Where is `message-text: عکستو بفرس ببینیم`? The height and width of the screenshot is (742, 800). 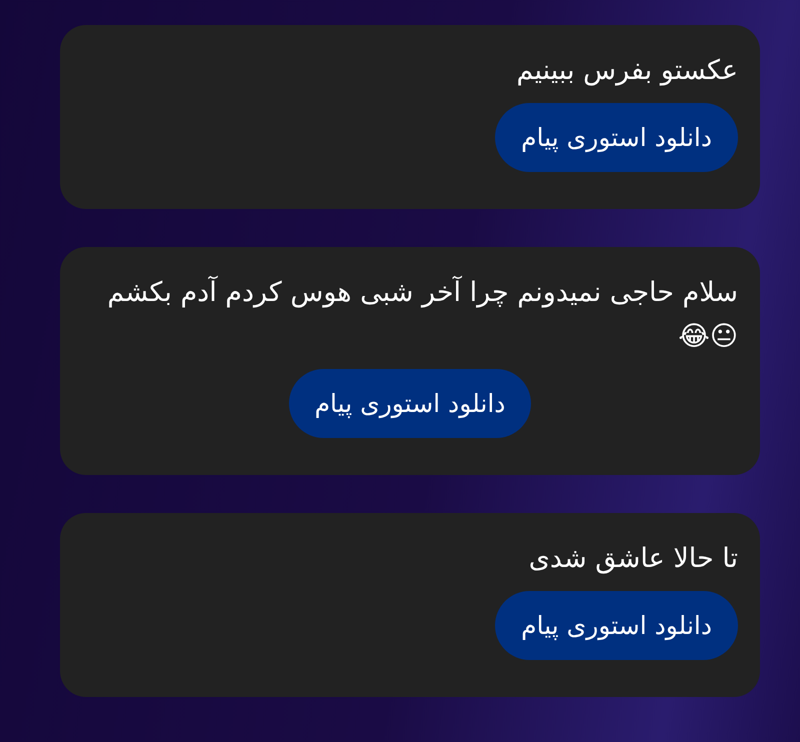
message-text: عکستو بفرس ببینیم is located at coordinates (627, 71).